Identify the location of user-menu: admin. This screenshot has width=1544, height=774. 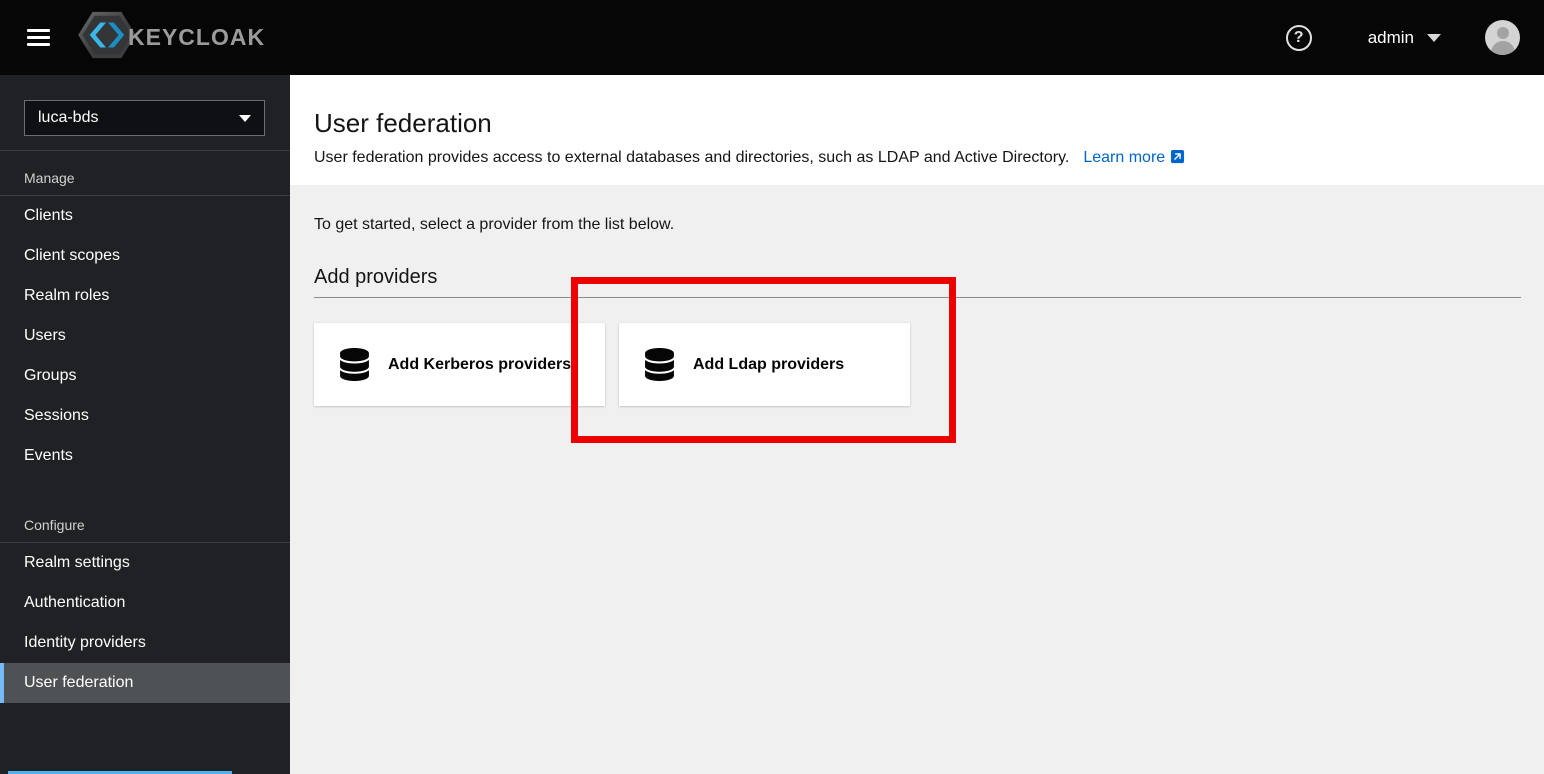
(1404, 38).